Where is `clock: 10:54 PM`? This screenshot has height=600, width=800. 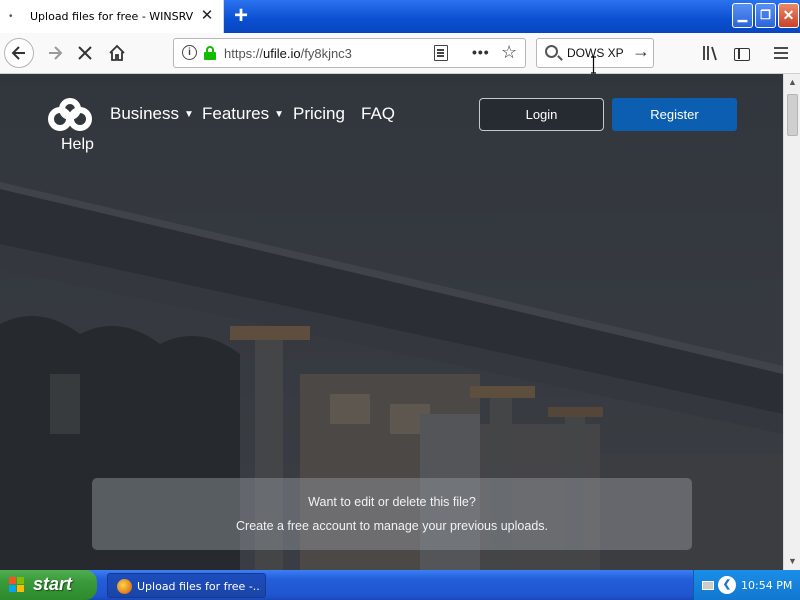
clock: 10:54 PM is located at coordinates (766, 585).